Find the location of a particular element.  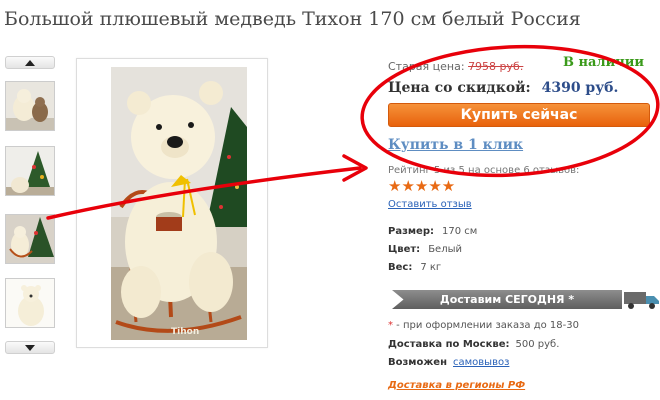

delivery-today-banner: Доставим СЕГОДНЯ * is located at coordinates (507, 299).